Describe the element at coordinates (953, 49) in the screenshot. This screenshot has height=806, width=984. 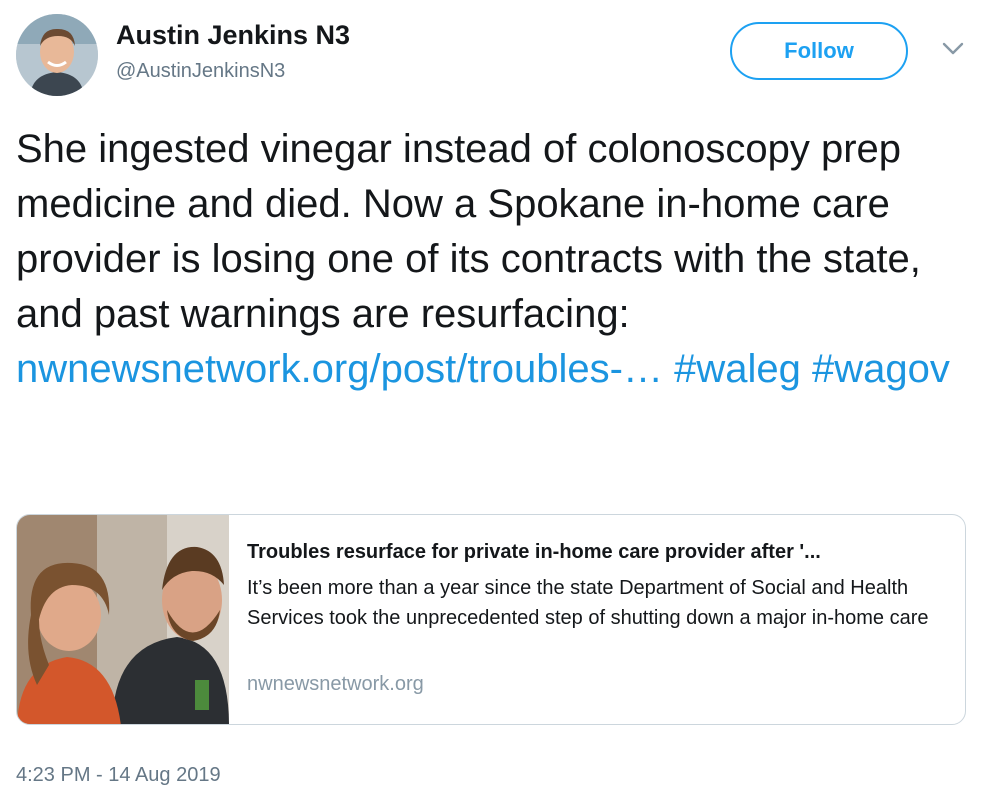
I see `chevron-down-icon` at that location.